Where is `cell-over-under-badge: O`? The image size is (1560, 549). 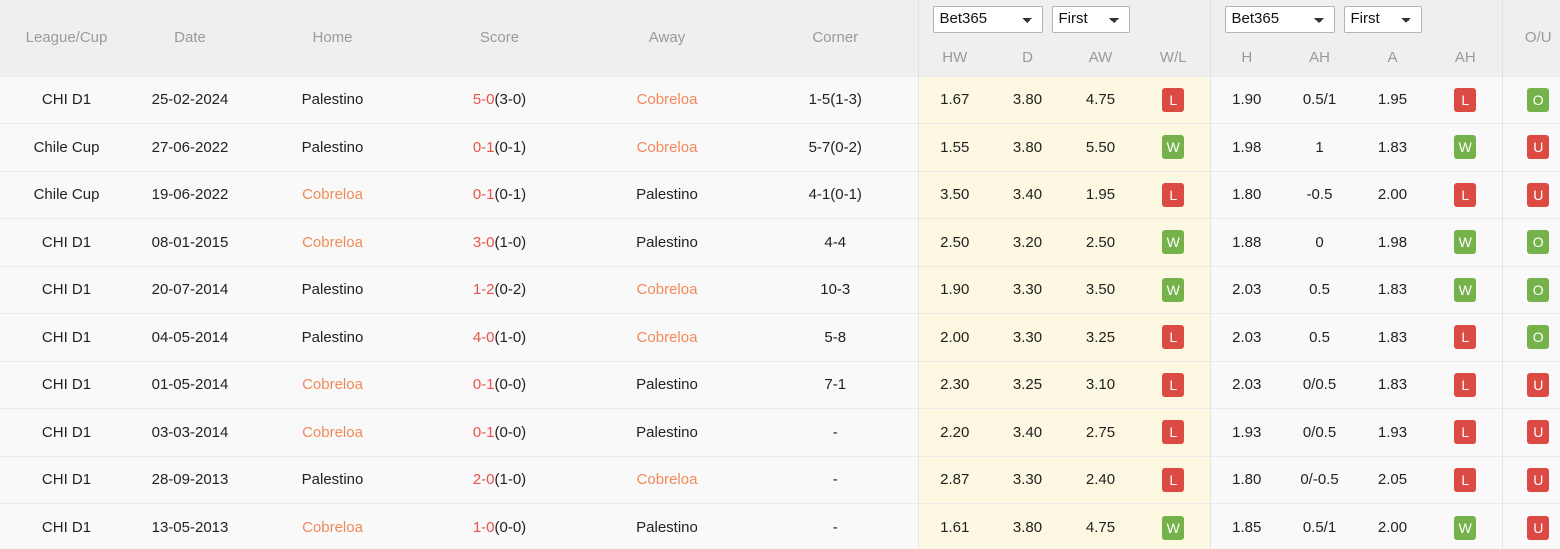 cell-over-under-badge: O is located at coordinates (1530, 242).